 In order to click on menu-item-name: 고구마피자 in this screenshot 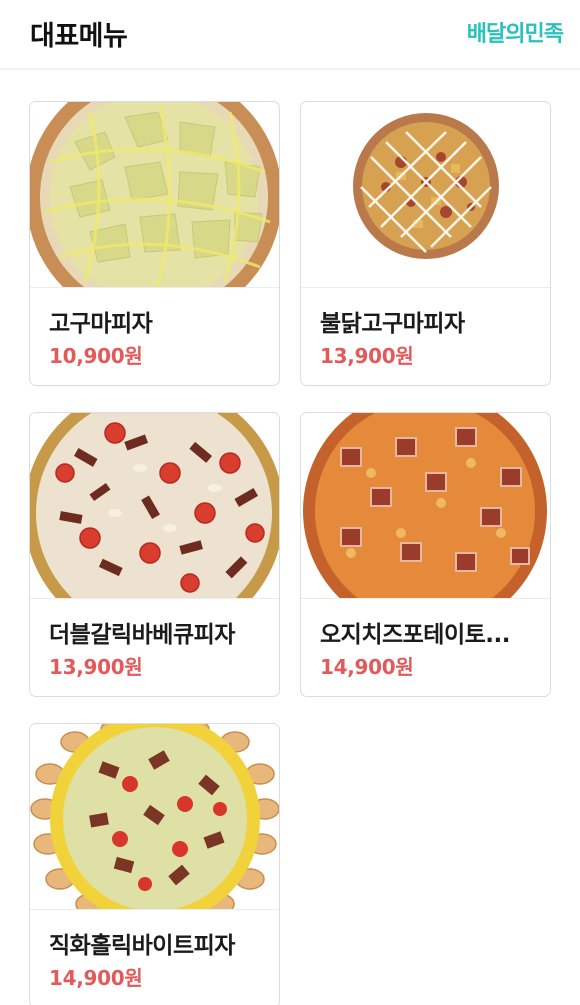, I will do `click(101, 324)`.